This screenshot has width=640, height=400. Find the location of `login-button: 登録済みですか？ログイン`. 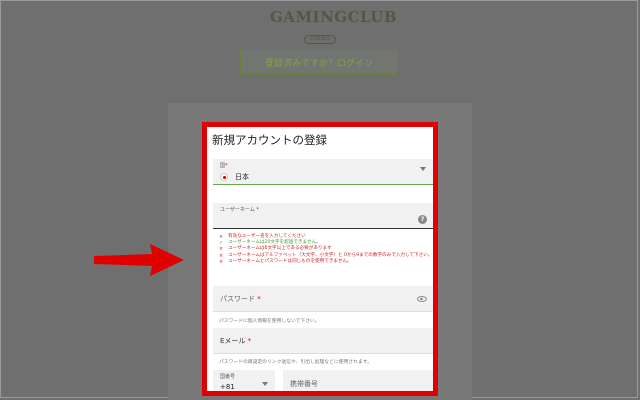

login-button: 登録済みですか？ログイン is located at coordinates (319, 62).